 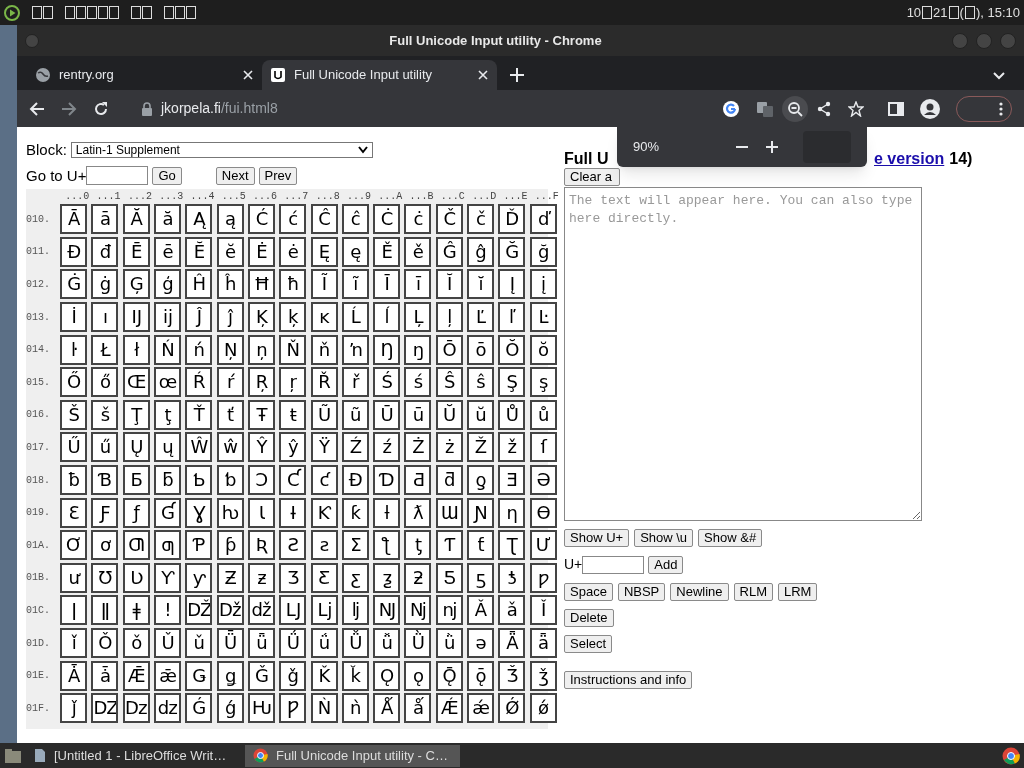 What do you see at coordinates (261, 251) in the screenshot?
I see `character-button: Ė` at bounding box center [261, 251].